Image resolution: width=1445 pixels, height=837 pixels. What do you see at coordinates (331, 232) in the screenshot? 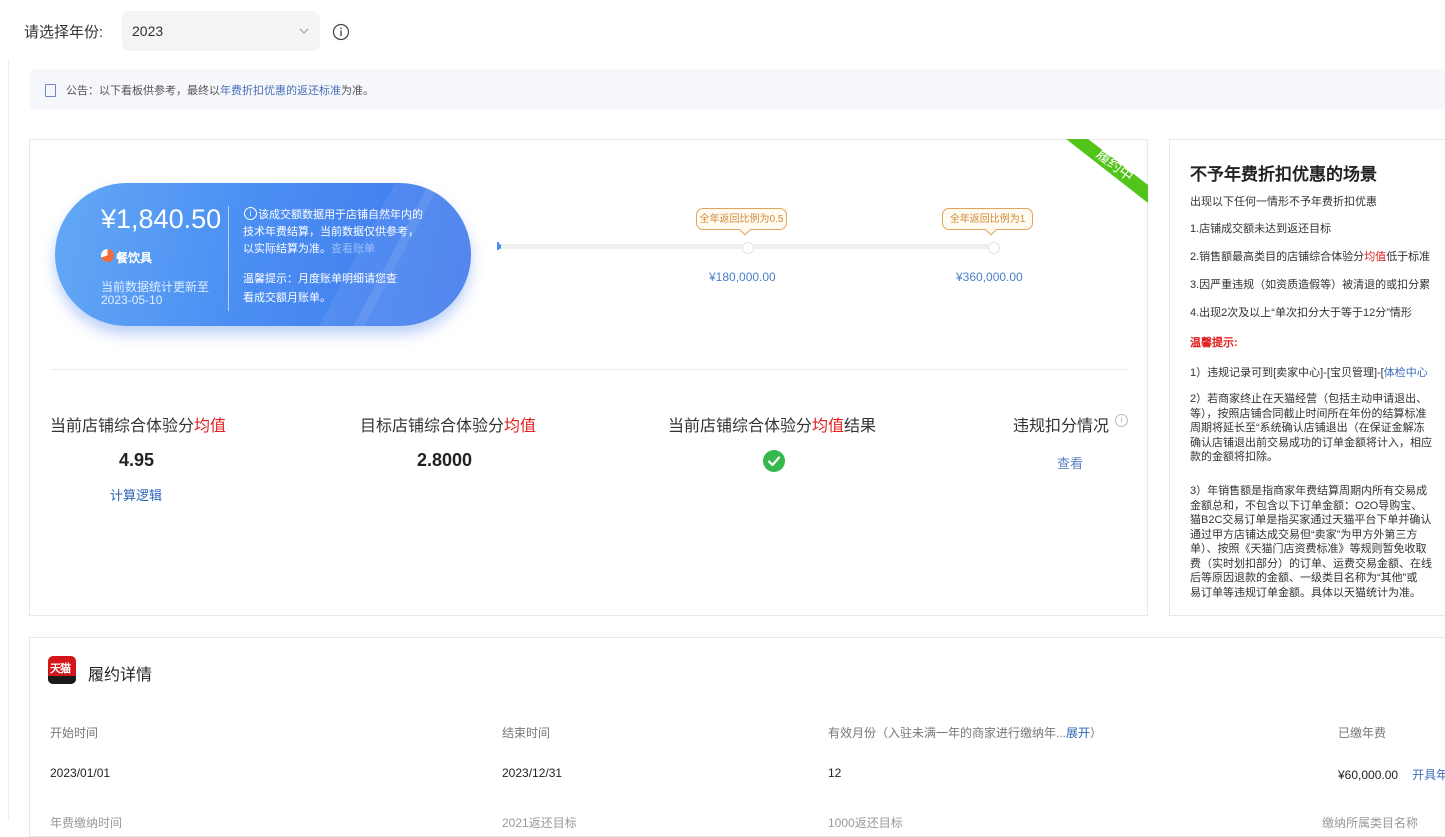
I see `note-line-2: 技术年费结算，当前数据仅供参考，` at bounding box center [331, 232].